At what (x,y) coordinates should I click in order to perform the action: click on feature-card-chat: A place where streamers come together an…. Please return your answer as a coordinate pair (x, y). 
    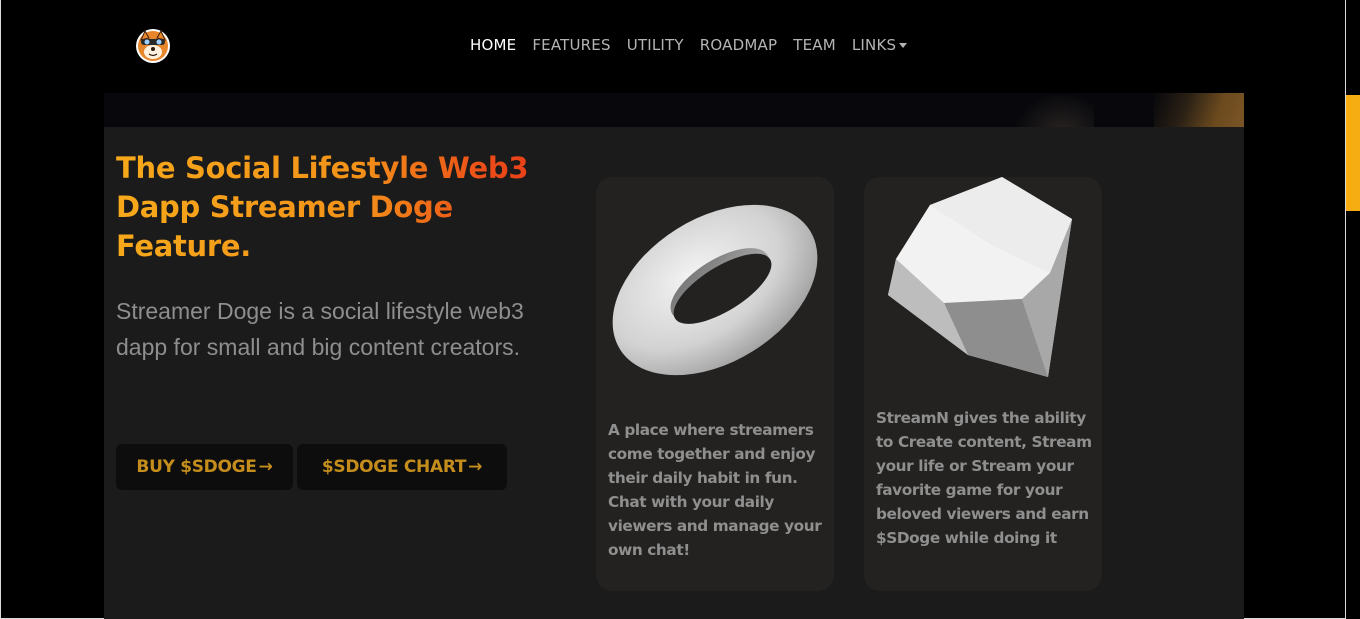
    Looking at the image, I should click on (715, 384).